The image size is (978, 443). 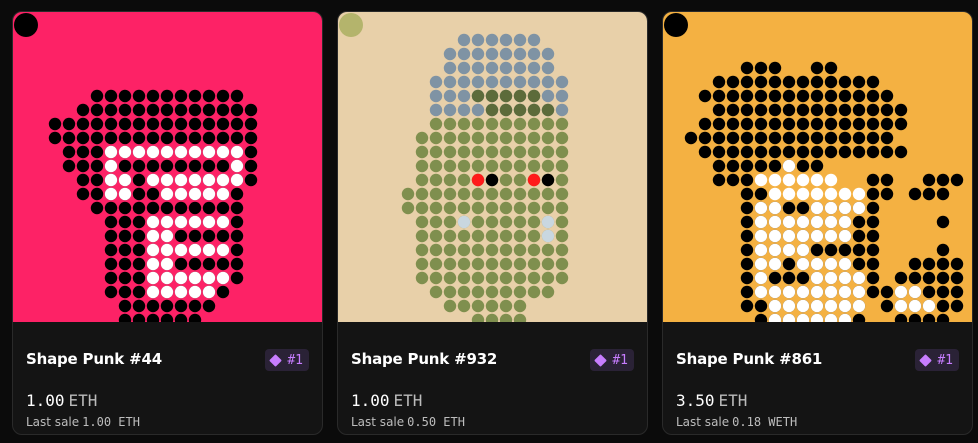 What do you see at coordinates (695, 400) in the screenshot?
I see `price-value: 3.50` at bounding box center [695, 400].